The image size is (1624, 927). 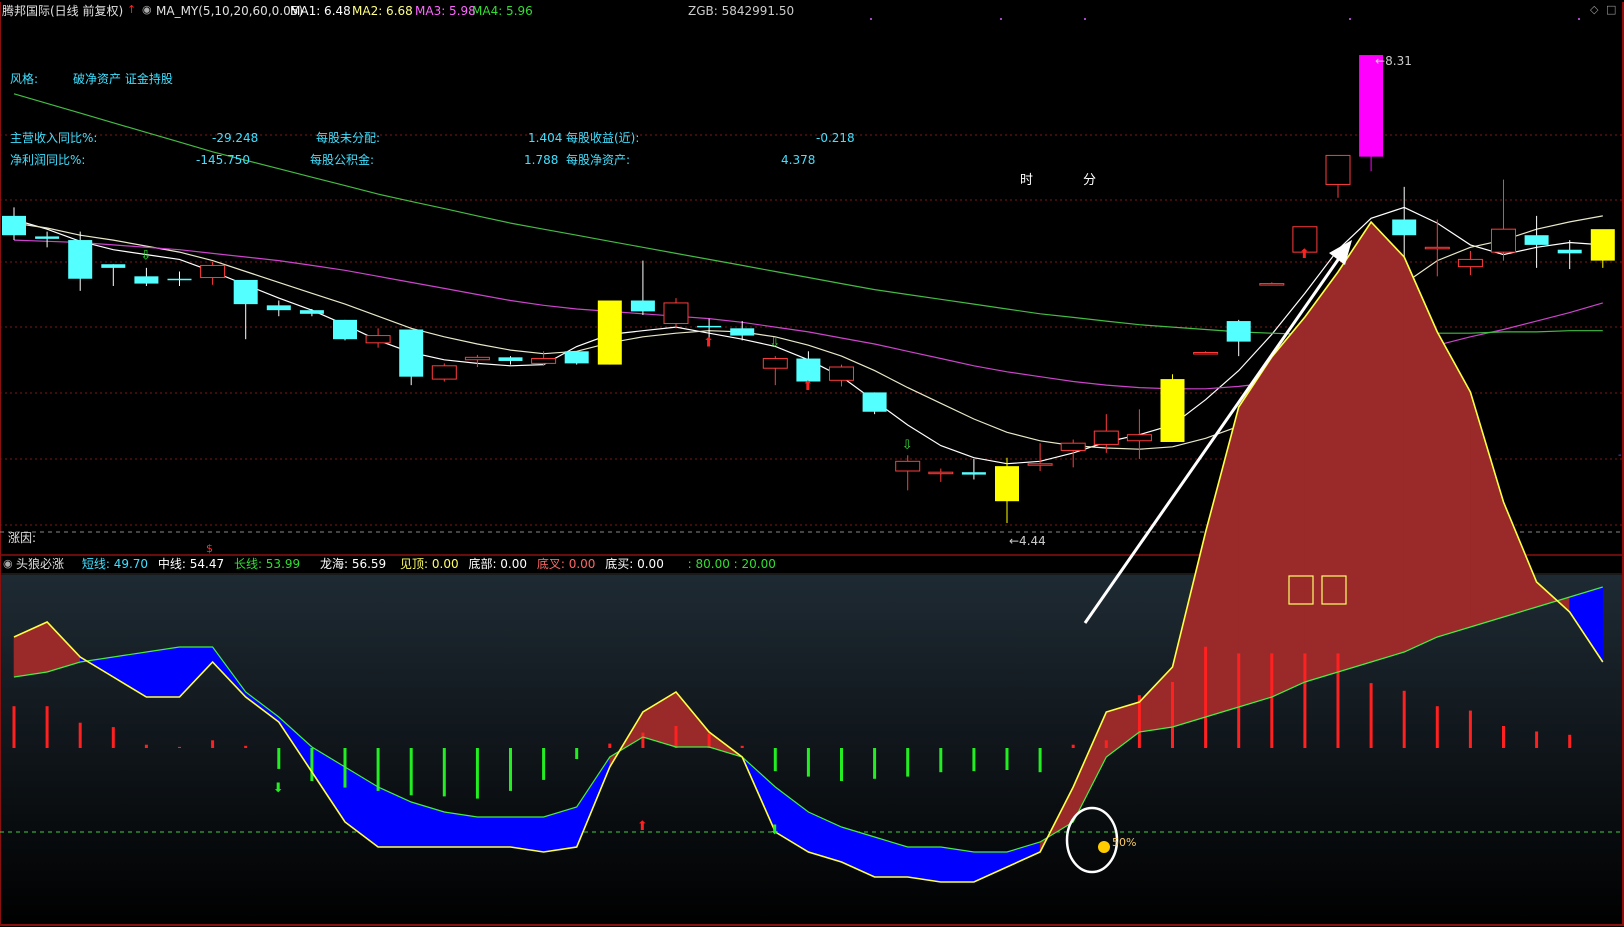 I want to click on undistributed-value: 1.404, so click(x=545, y=138).